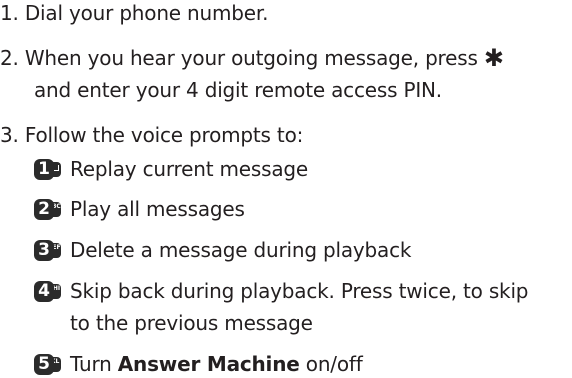  Describe the element at coordinates (44, 169) in the screenshot. I see `key-1-digit: 1` at that location.